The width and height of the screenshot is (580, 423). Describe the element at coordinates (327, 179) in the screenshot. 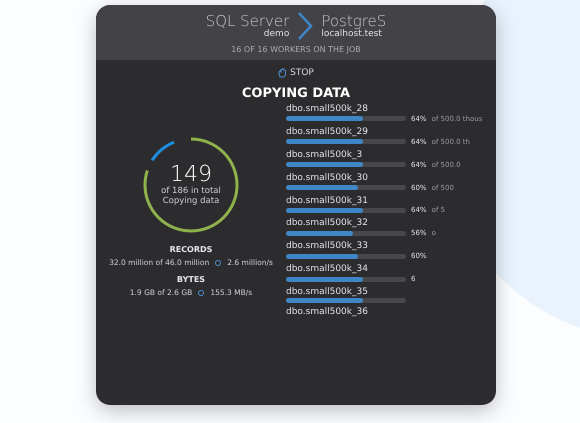

I see `table-name: dbo.small500k_30` at that location.